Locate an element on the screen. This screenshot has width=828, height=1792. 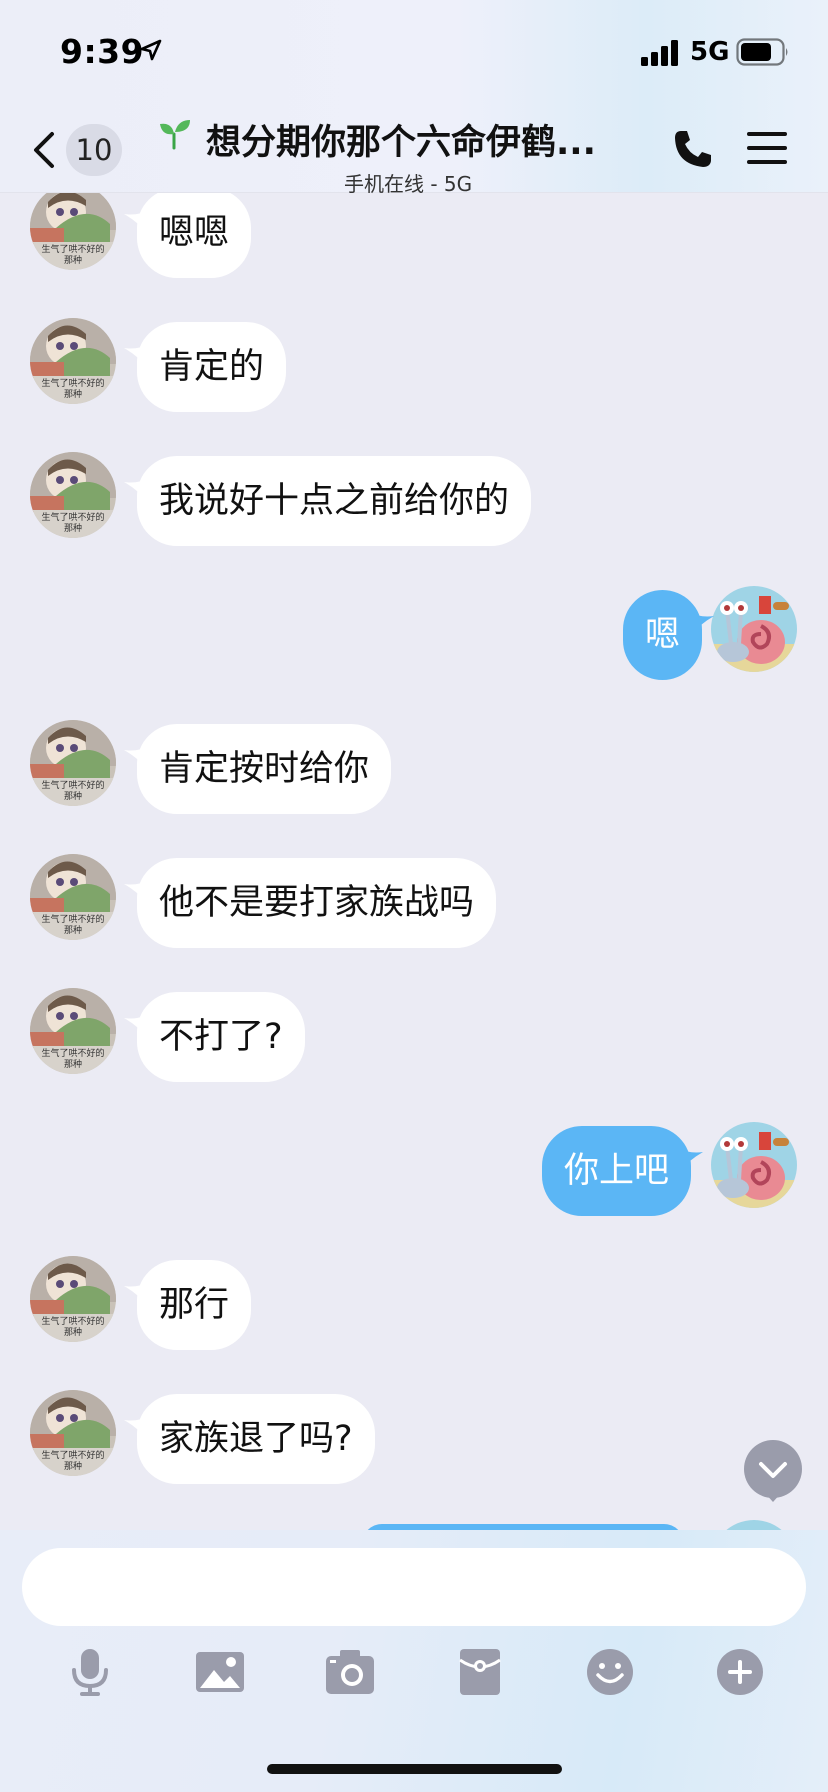
chevron-down-icon is located at coordinates (773, 1470).